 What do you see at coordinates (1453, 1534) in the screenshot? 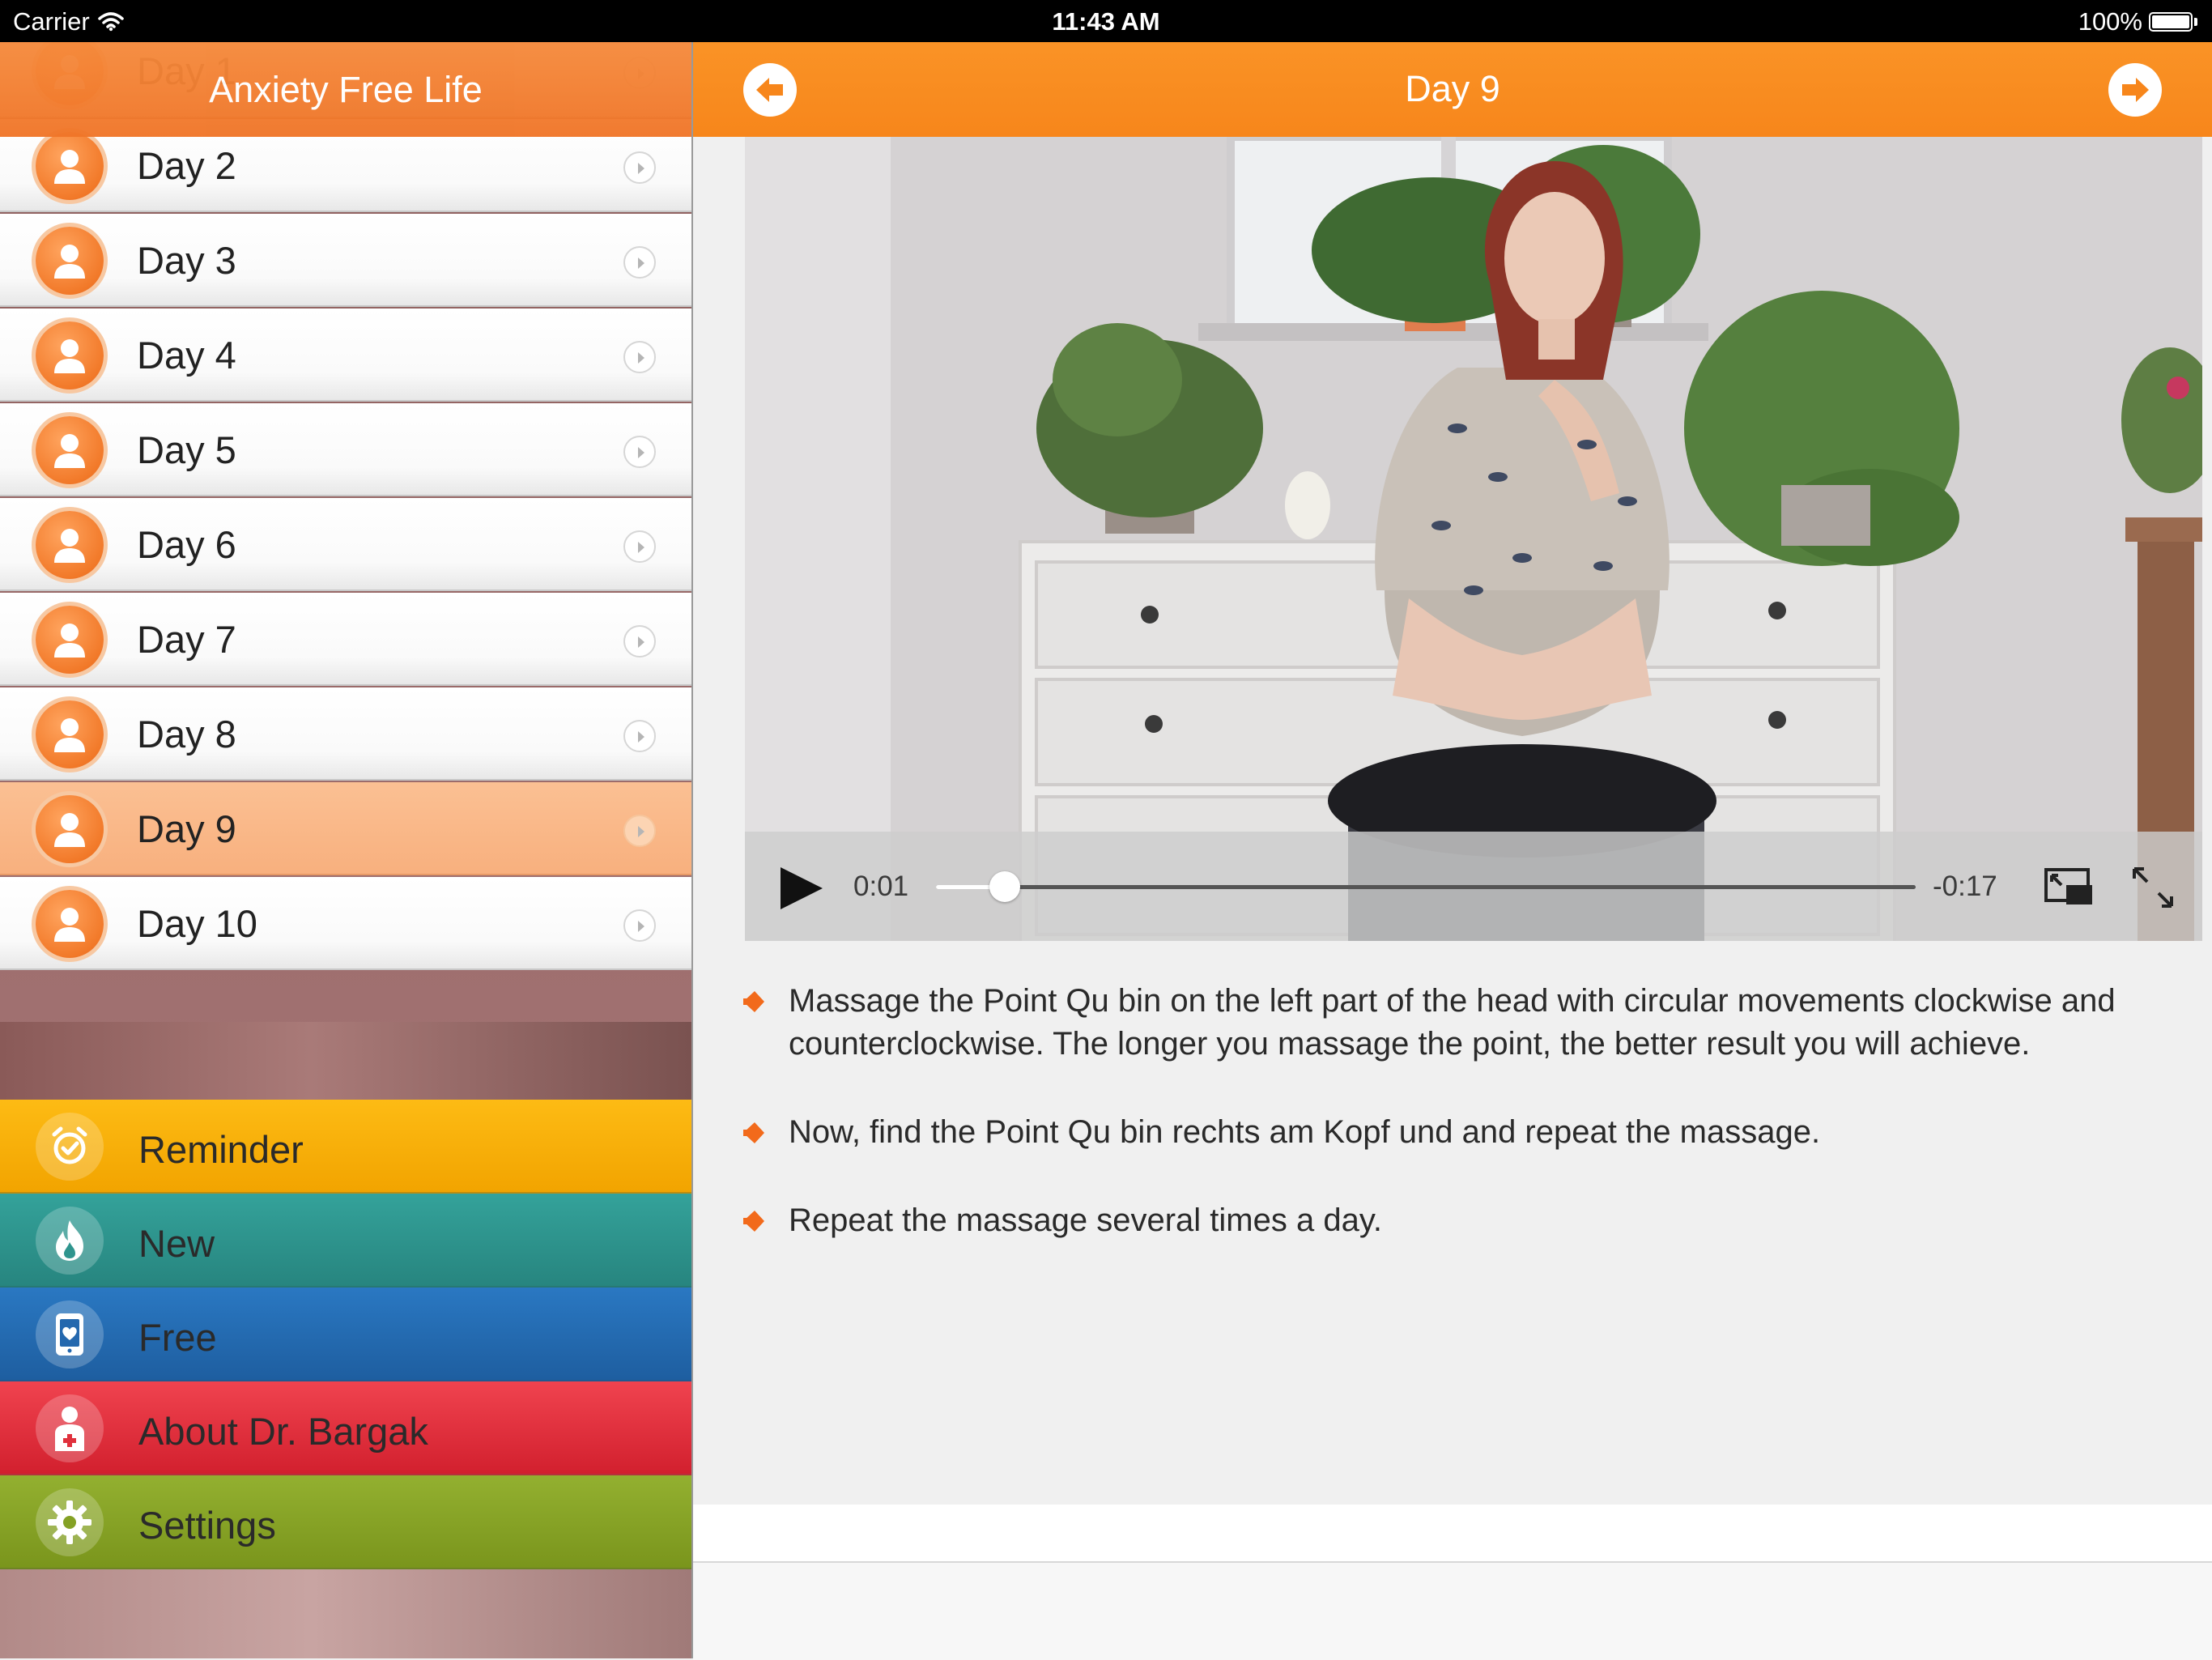
I see `detail-footer-strip` at bounding box center [1453, 1534].